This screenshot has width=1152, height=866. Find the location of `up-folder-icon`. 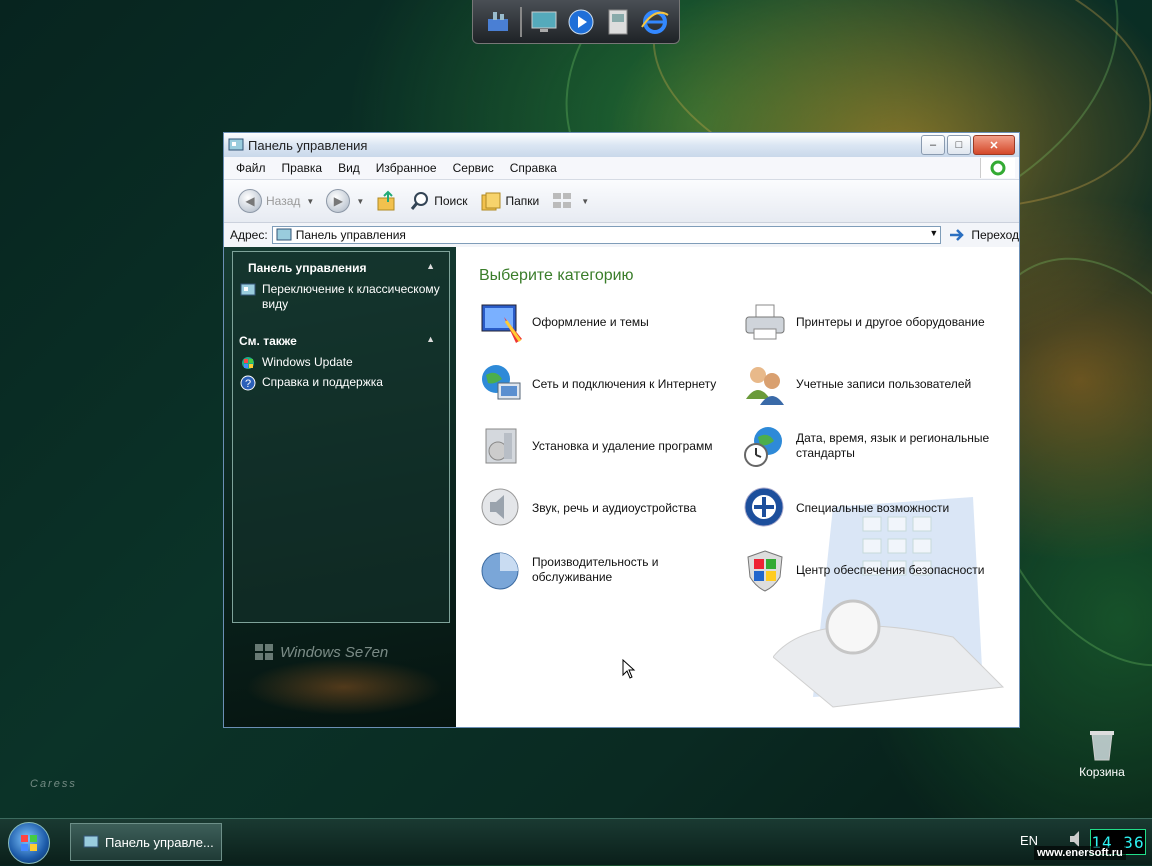

up-folder-icon is located at coordinates (386, 200).